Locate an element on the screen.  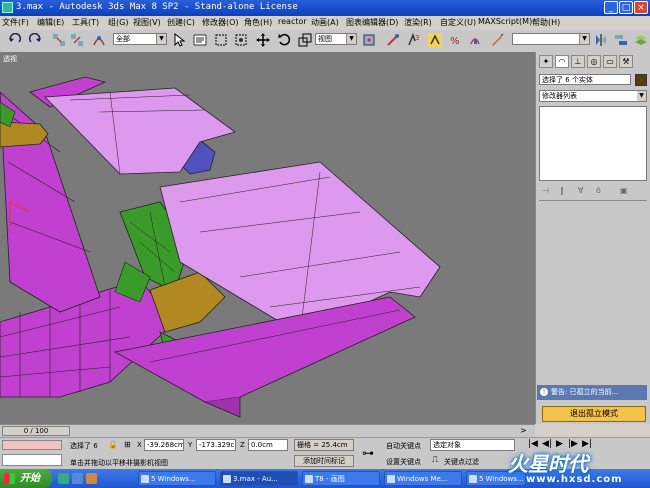
display-tab-icon: ▭ is located at coordinates (610, 61).